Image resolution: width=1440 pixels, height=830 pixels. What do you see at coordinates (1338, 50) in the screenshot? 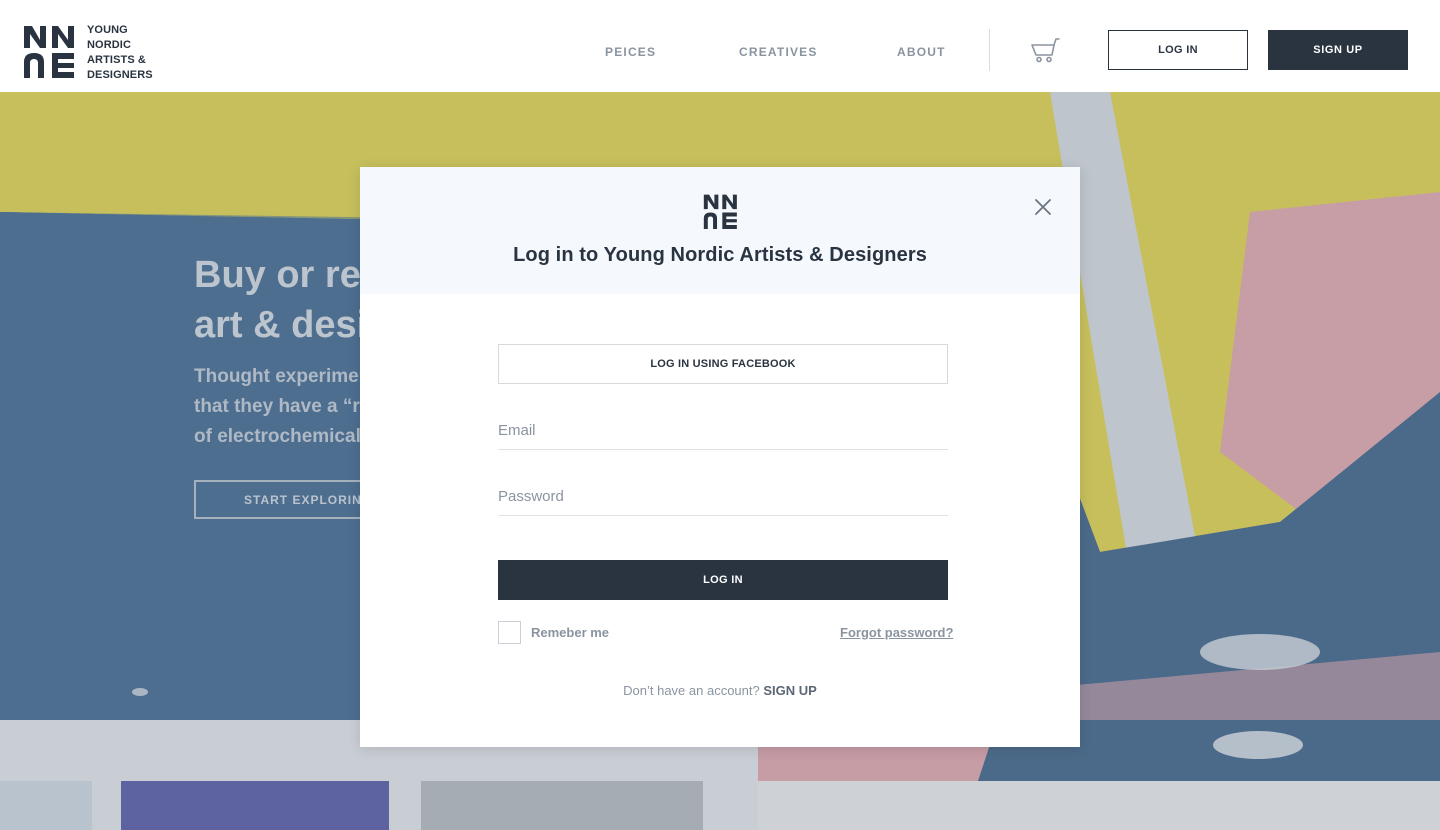
I see `header-signup-button: SIGN UP` at bounding box center [1338, 50].